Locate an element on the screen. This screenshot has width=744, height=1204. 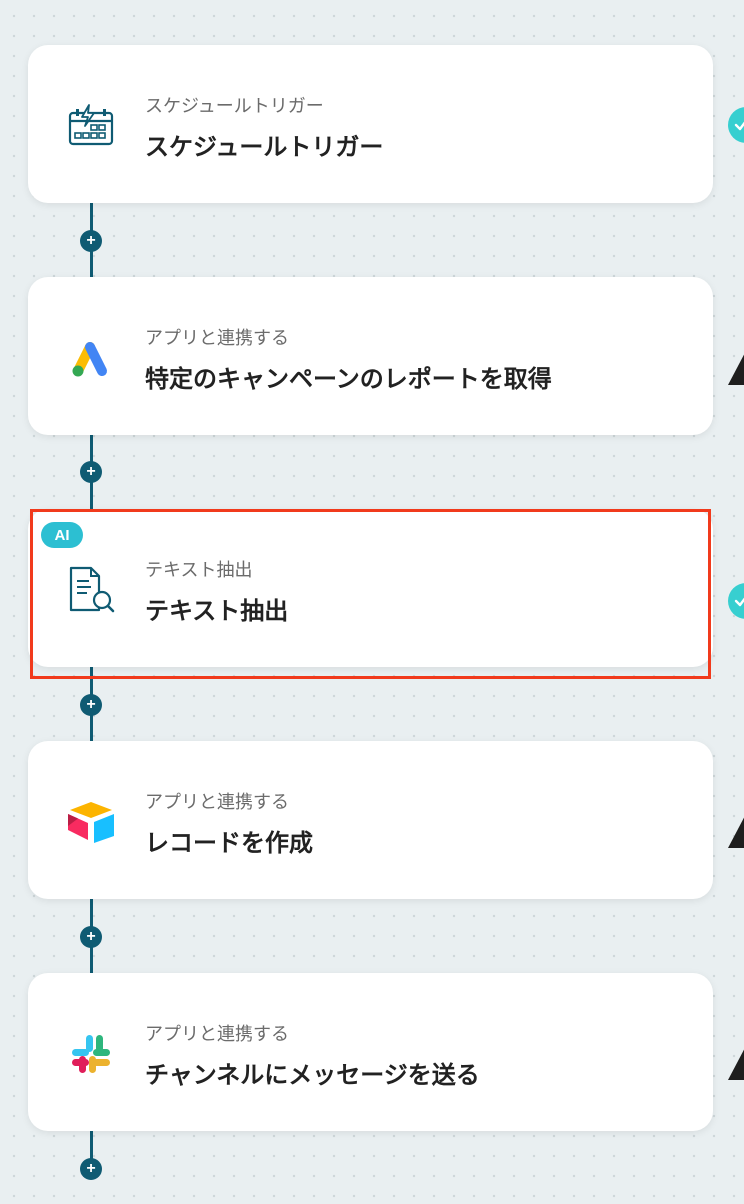
flow-step-card-slack: アプリと連携する チャンネルにメッセージを送る is located at coordinates (370, 1052).